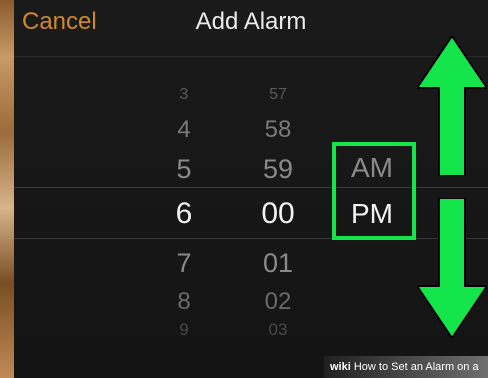  Describe the element at coordinates (416, 367) in the screenshot. I see `banner-text: How to Set an Alarm on a` at that location.